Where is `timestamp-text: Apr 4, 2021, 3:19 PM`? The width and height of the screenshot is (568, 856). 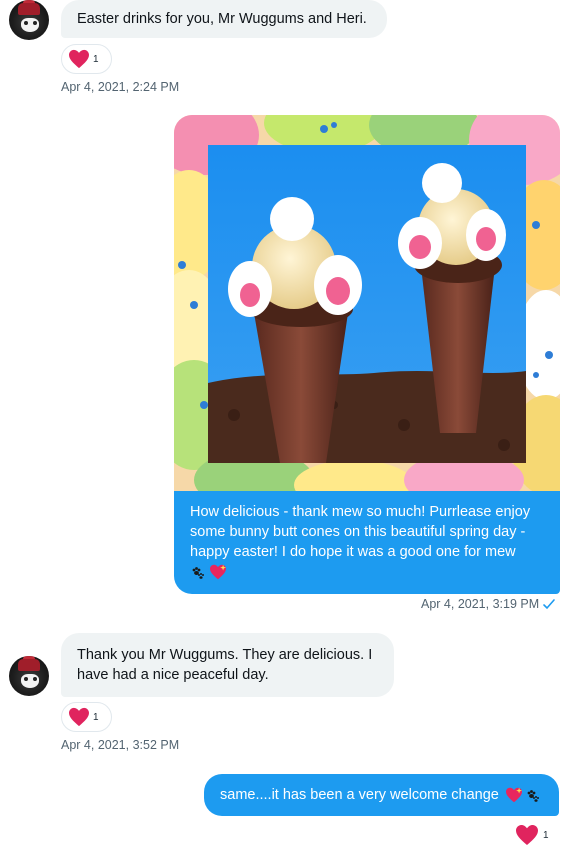
timestamp-text: Apr 4, 2021, 3:19 PM is located at coordinates (480, 604).